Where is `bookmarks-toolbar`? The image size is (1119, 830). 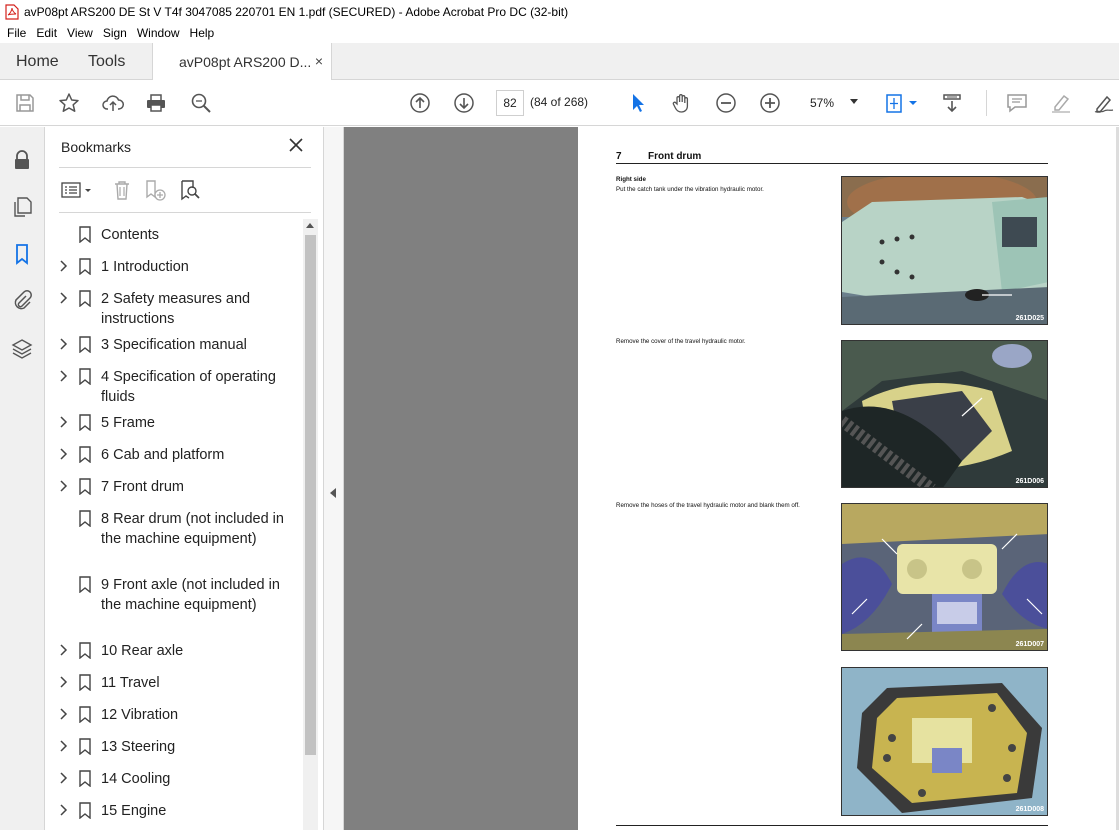
bookmarks-toolbar is located at coordinates (186, 191).